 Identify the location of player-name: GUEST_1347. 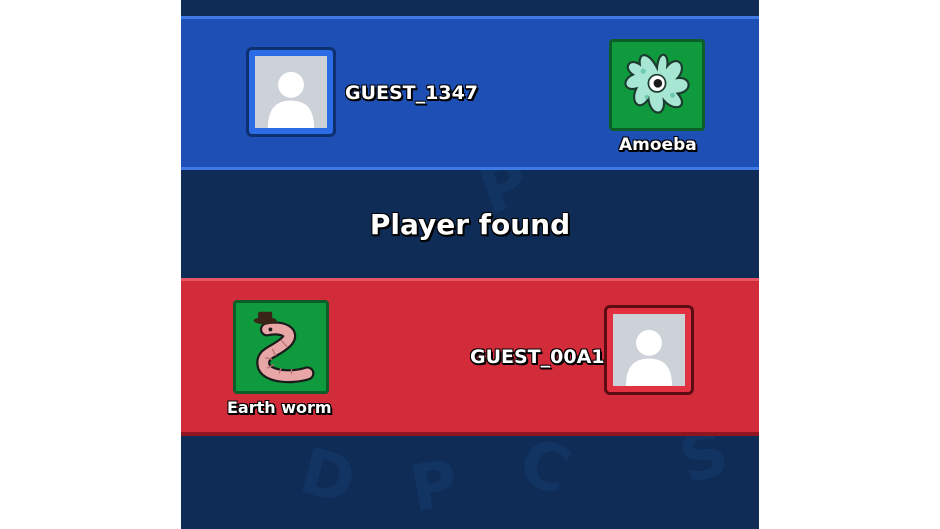
(412, 93).